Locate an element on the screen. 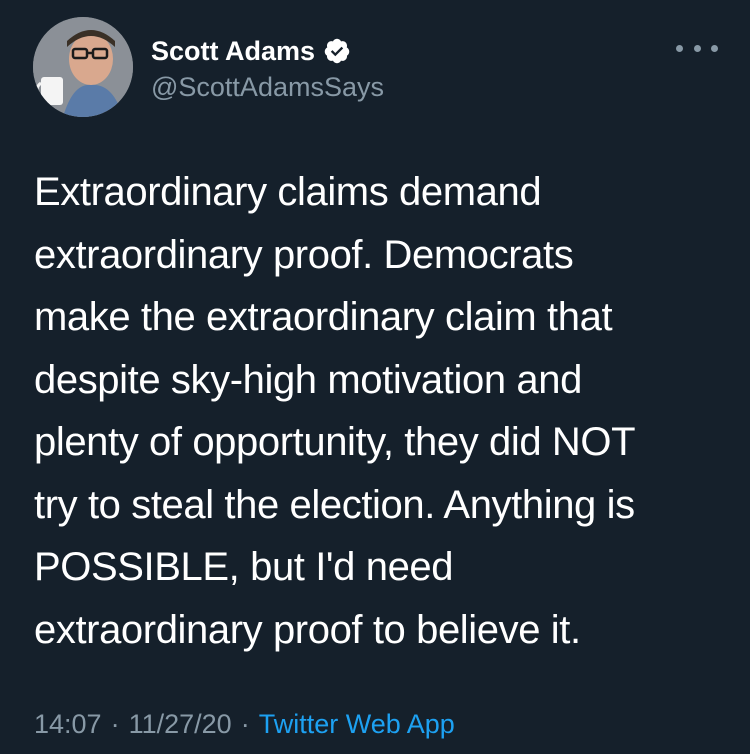  avatar-photo-icon is located at coordinates (83, 67).